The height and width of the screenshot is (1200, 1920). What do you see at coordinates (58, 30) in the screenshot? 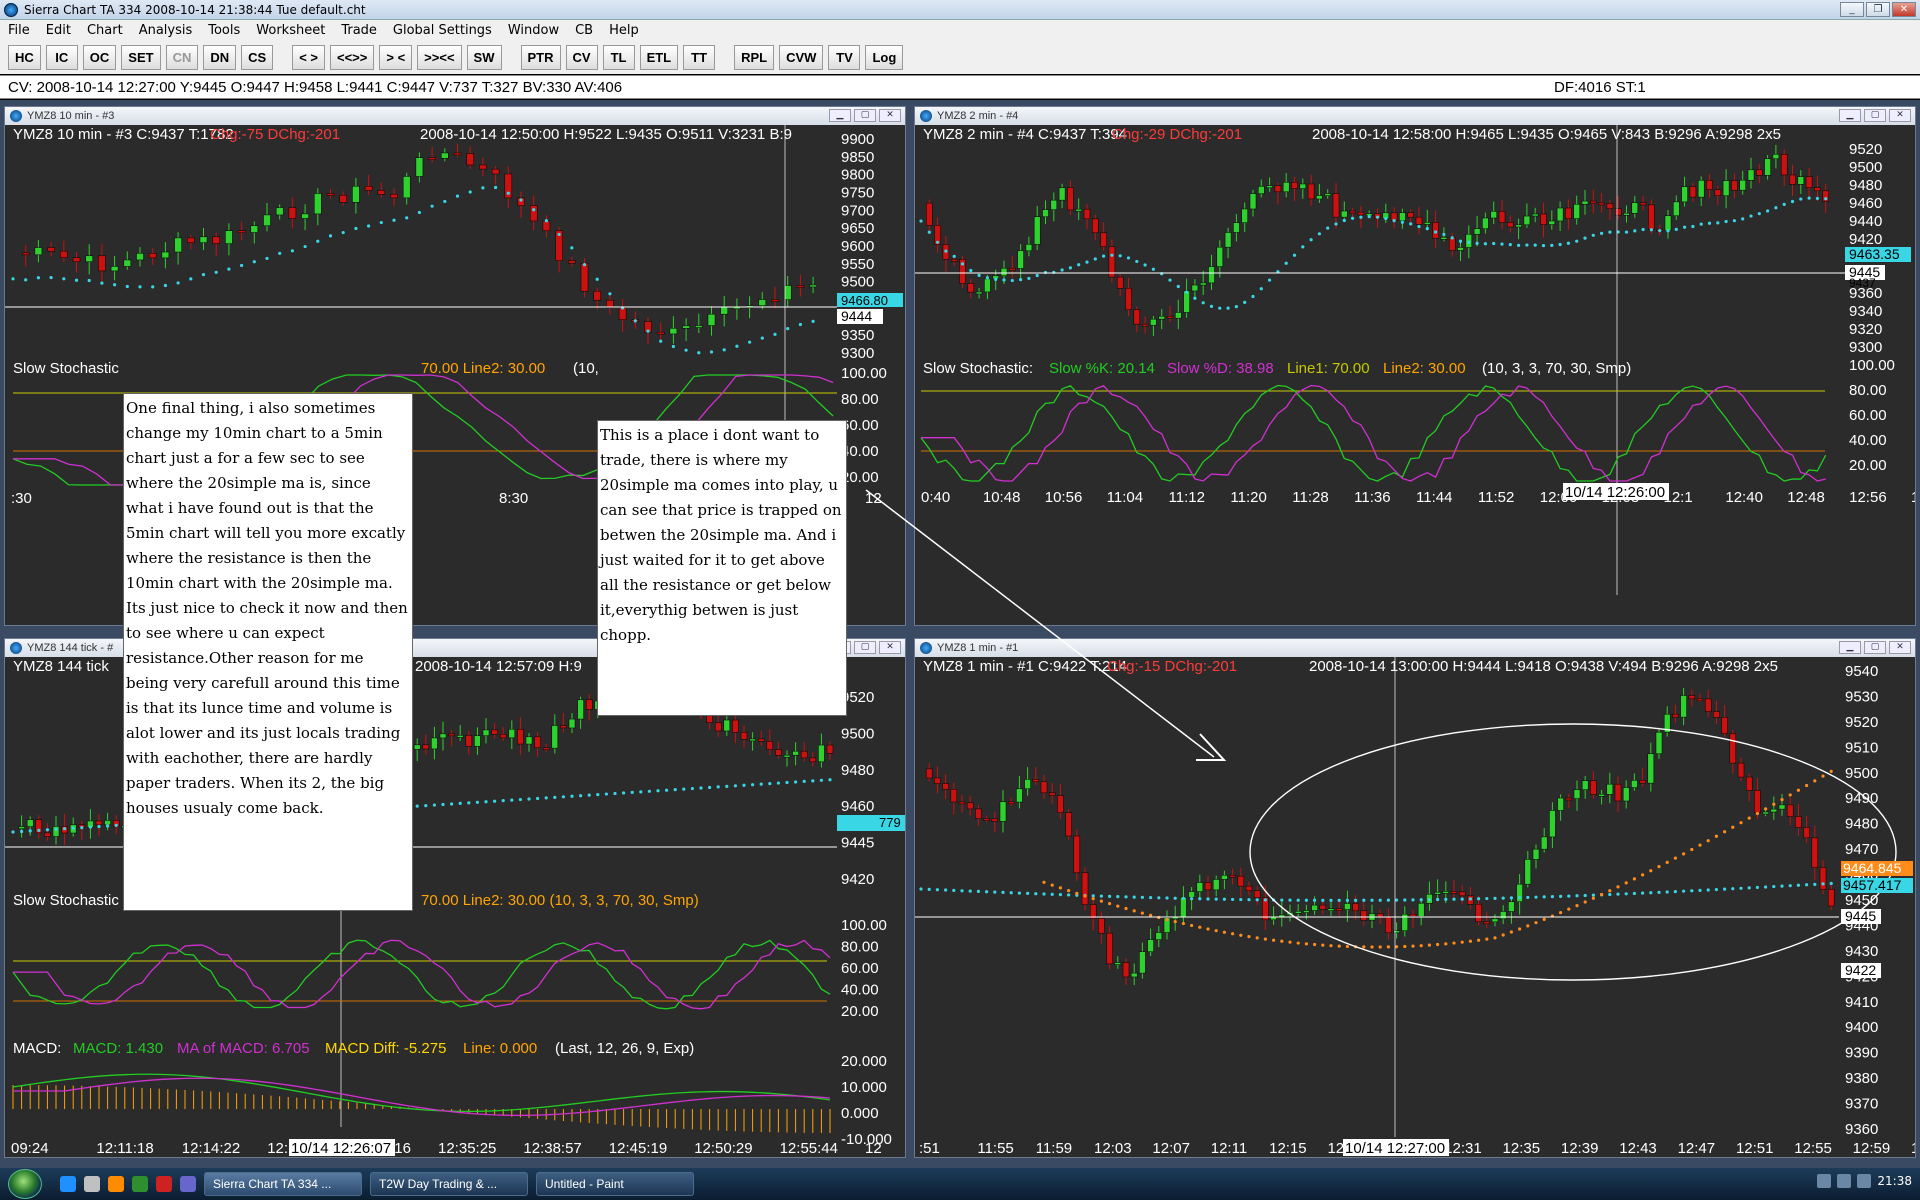
I see `menu-edit: Edit` at bounding box center [58, 30].